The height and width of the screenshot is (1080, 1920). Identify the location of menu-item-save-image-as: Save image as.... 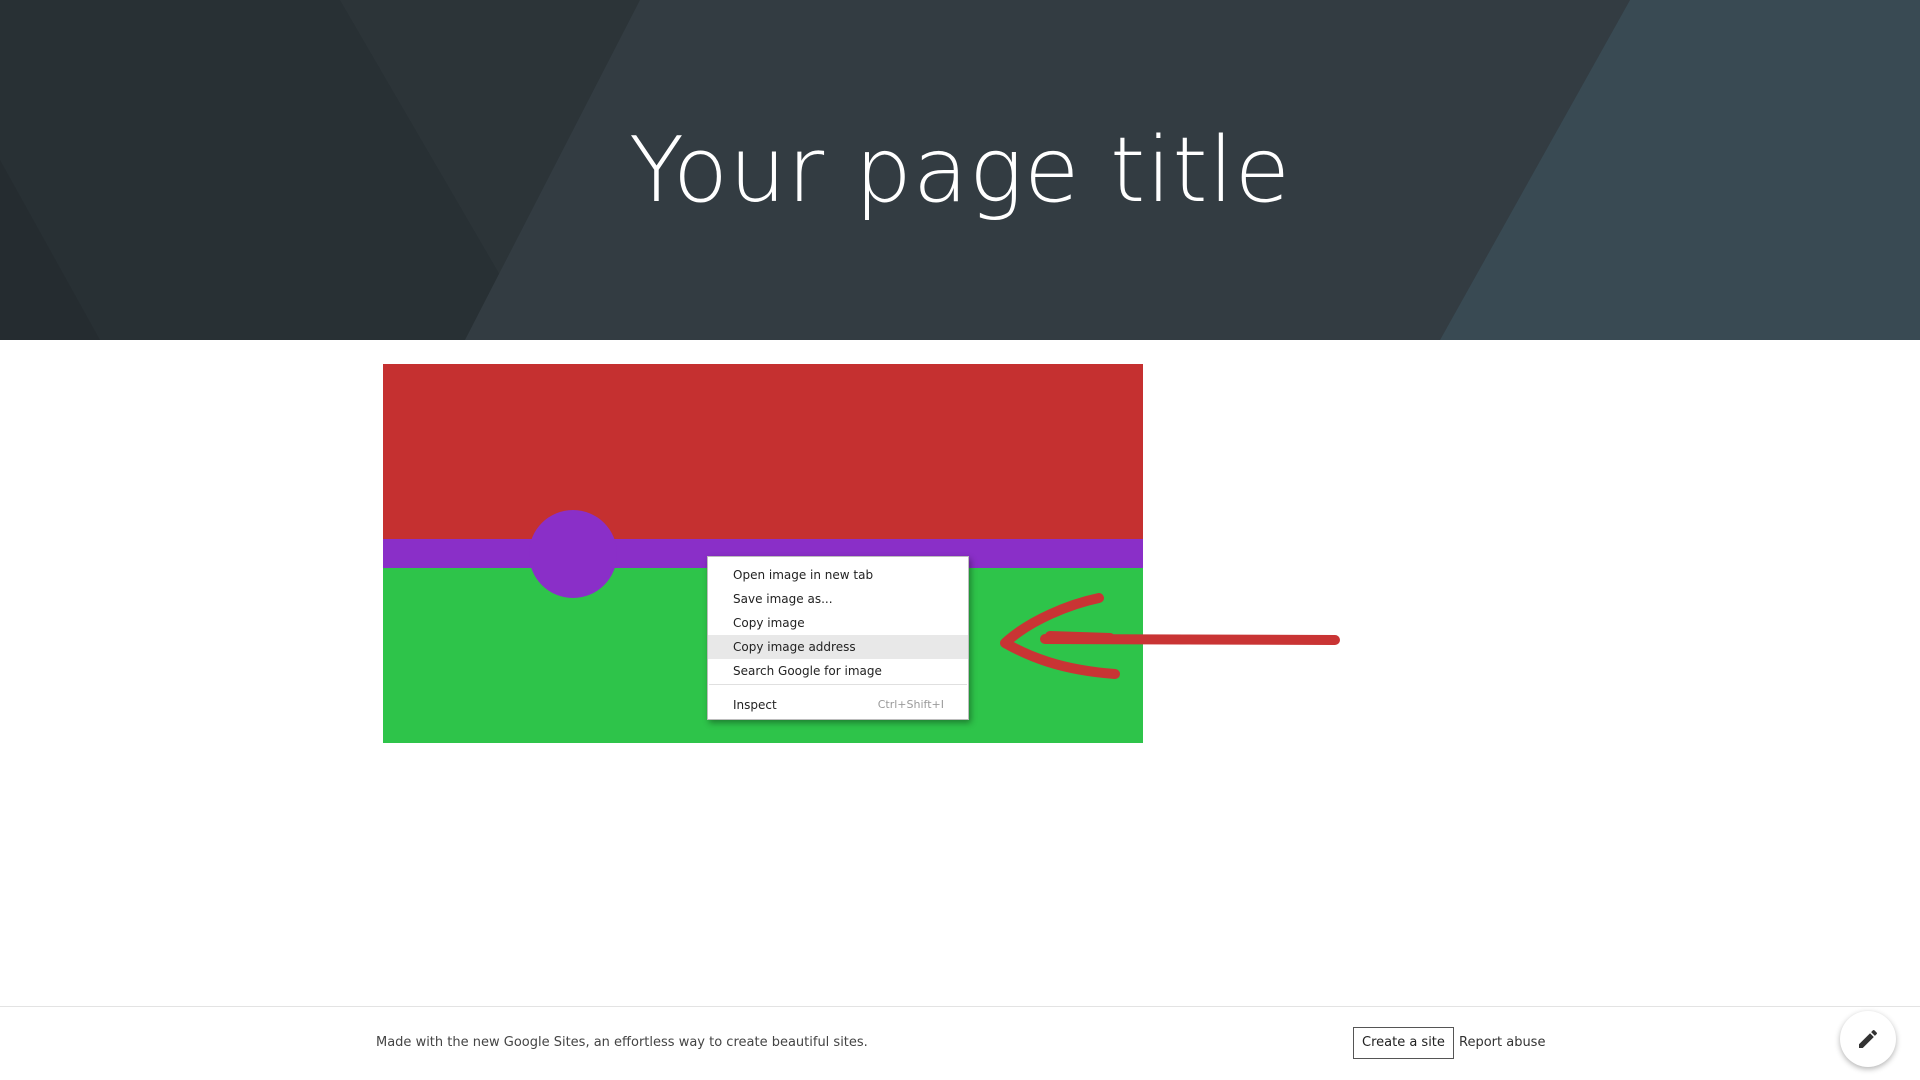
(838, 599).